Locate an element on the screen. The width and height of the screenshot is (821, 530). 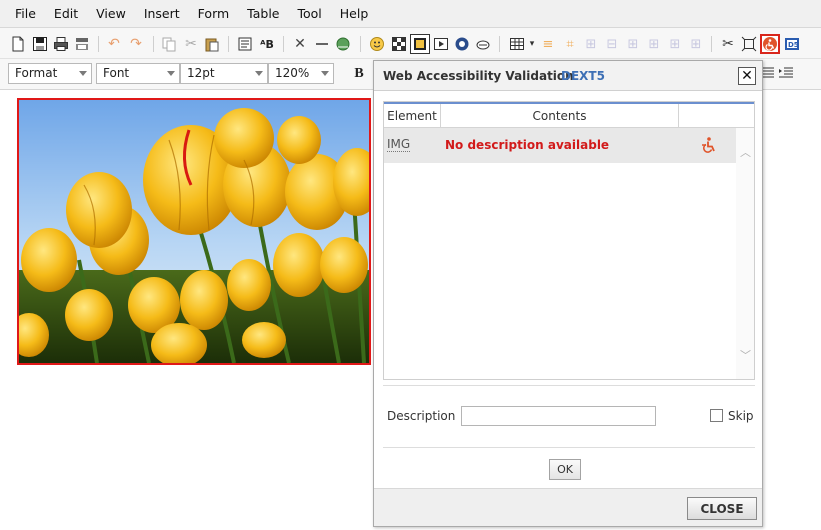
column-header-contents: Contents is located at coordinates (559, 116).